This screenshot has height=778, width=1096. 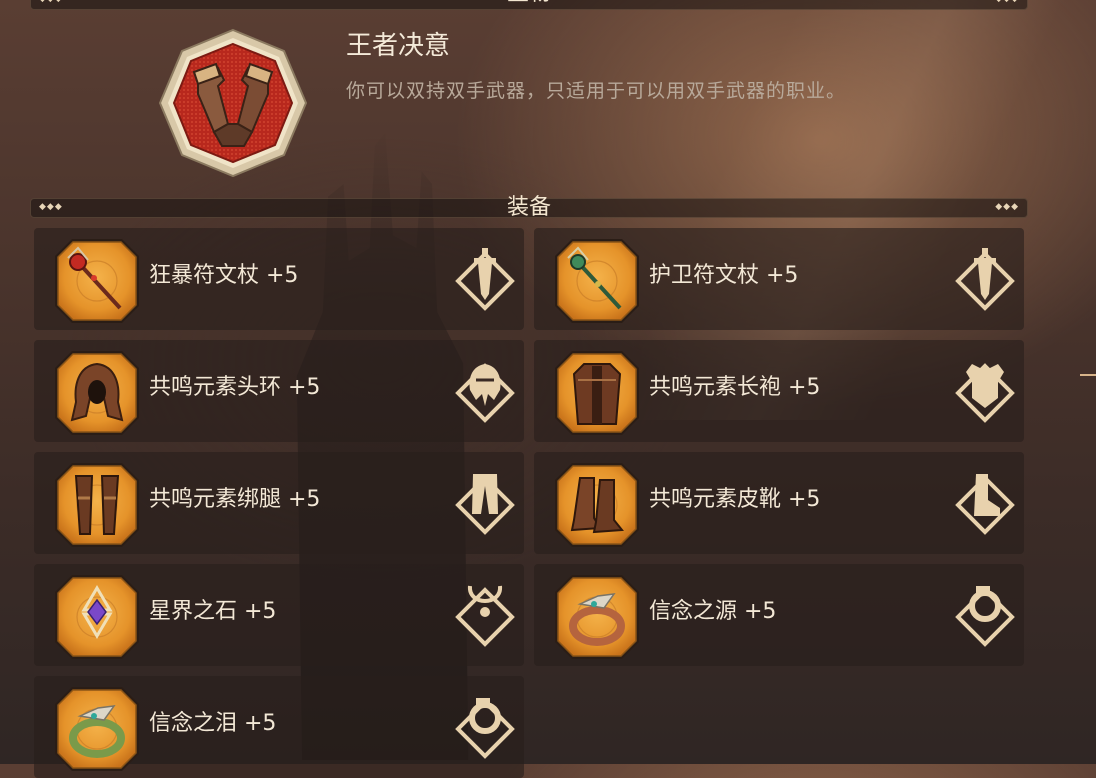 What do you see at coordinates (97, 505) in the screenshot?
I see `leggings-icon` at bounding box center [97, 505].